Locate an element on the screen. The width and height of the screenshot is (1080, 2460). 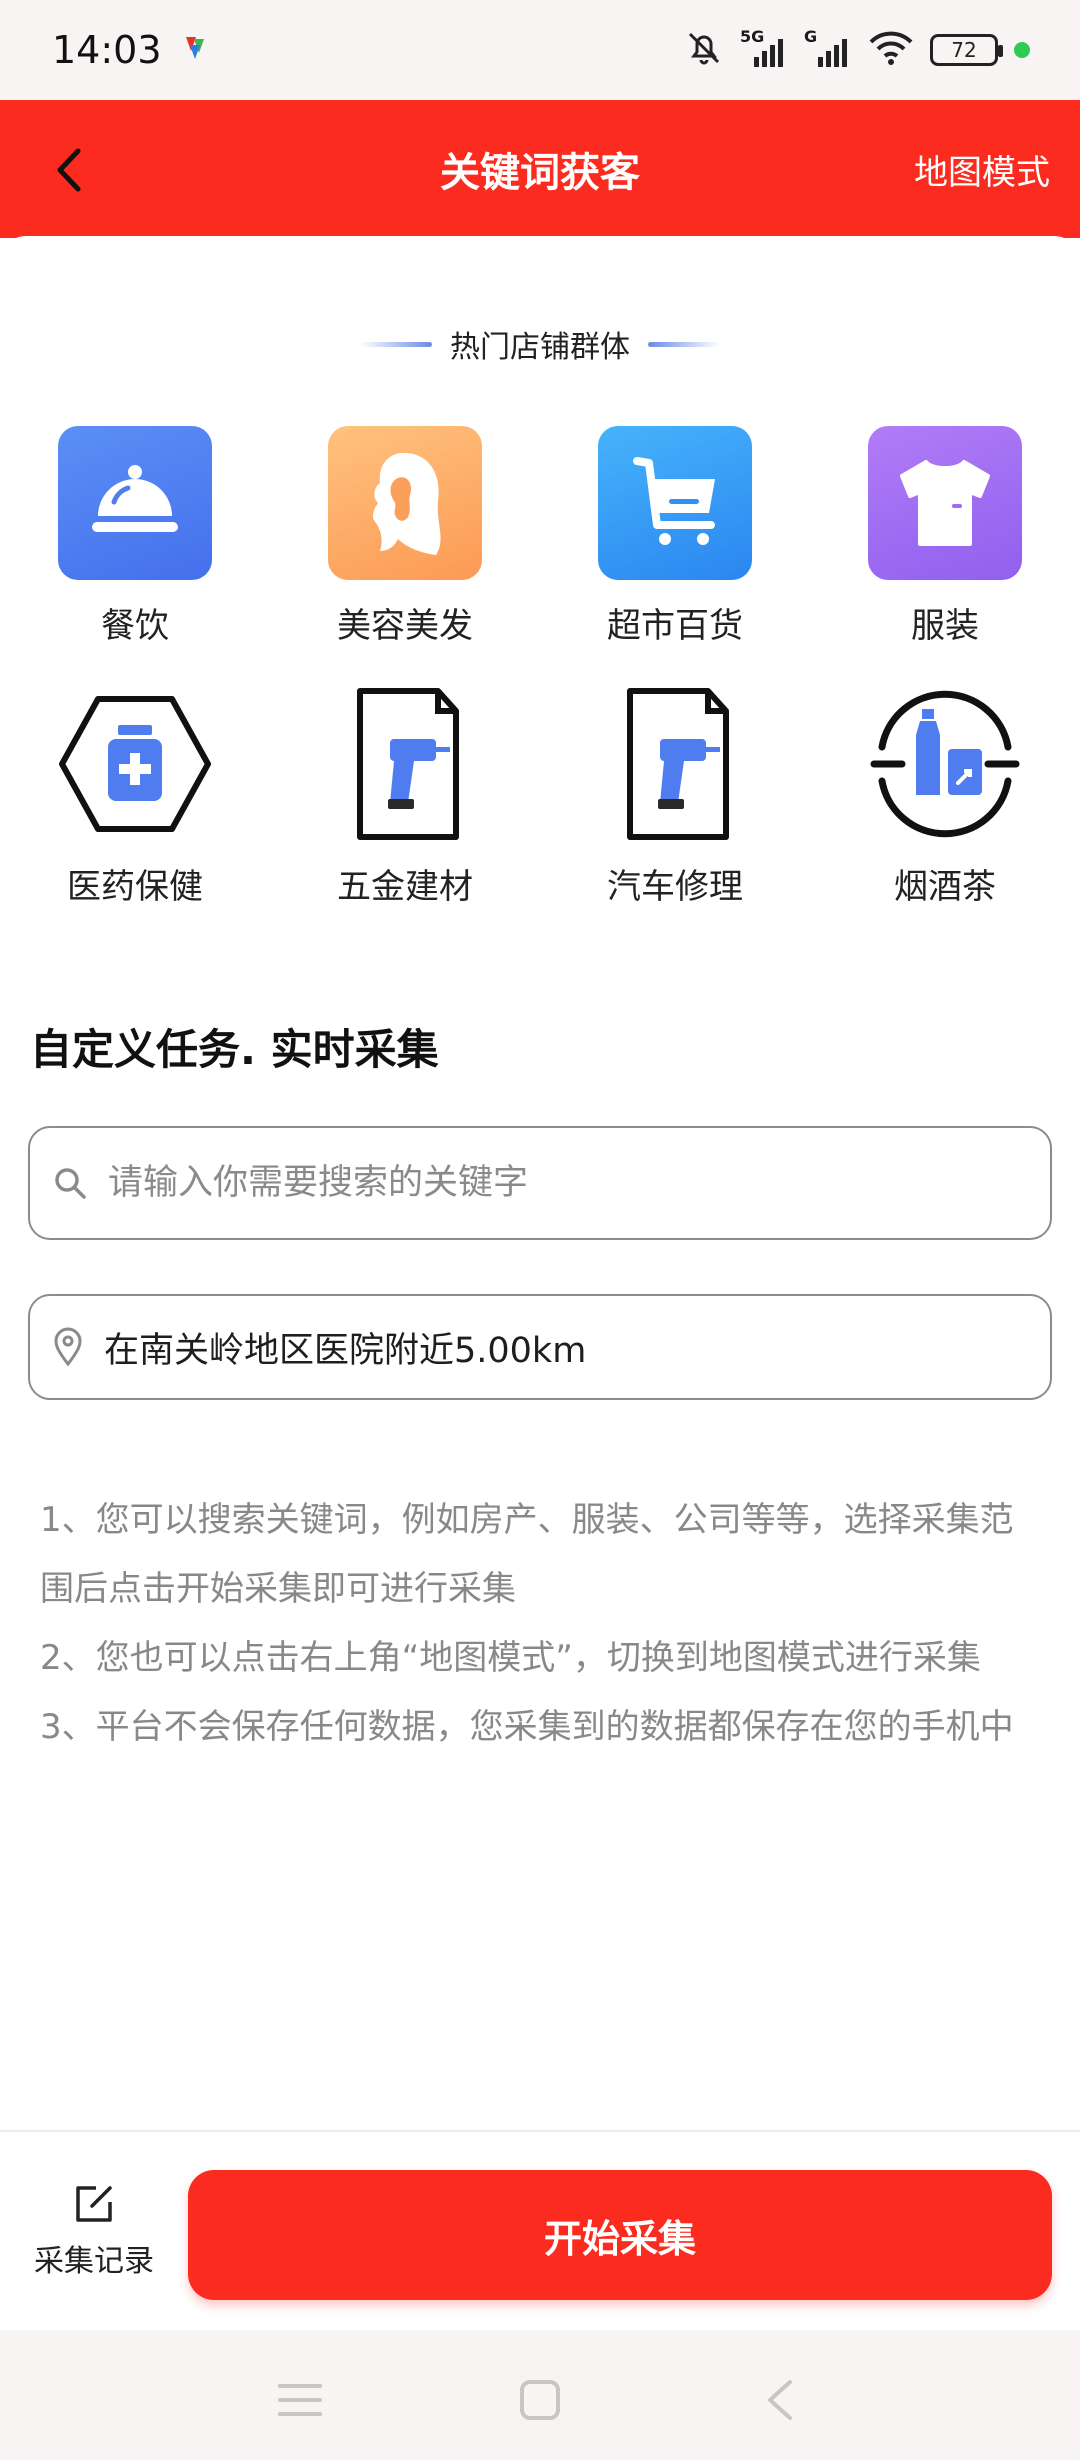
privacy-dot is located at coordinates (1022, 50).